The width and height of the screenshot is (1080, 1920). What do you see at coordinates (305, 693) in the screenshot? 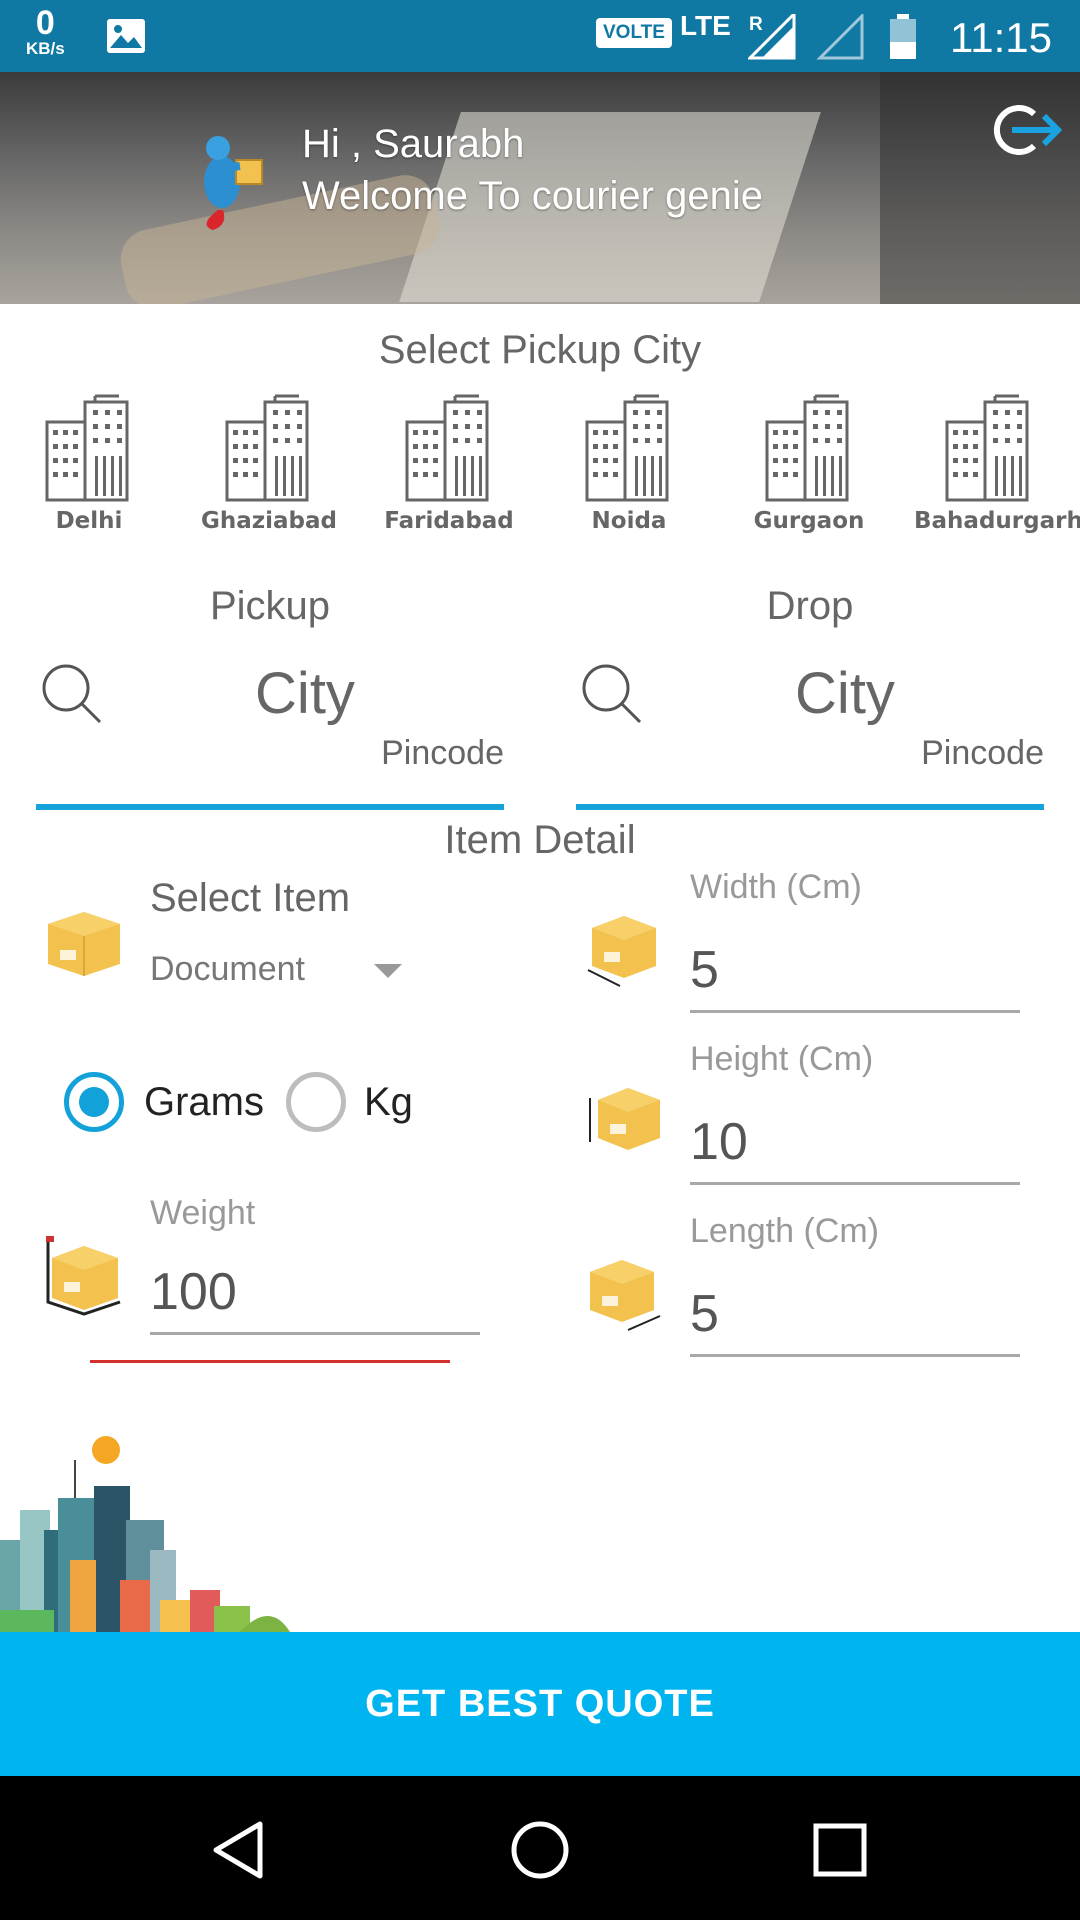
I see `pickup-city-input: City` at bounding box center [305, 693].